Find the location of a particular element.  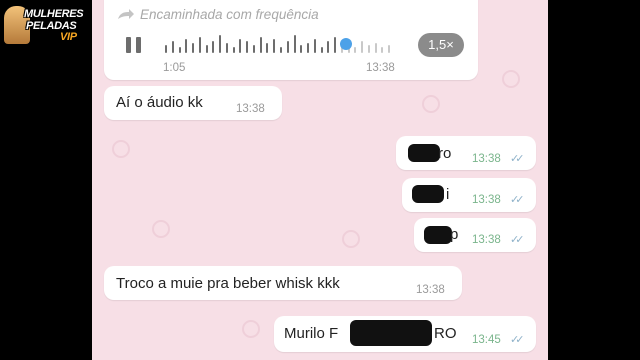

logo-line-1: MULHERES is located at coordinates (54, 14).